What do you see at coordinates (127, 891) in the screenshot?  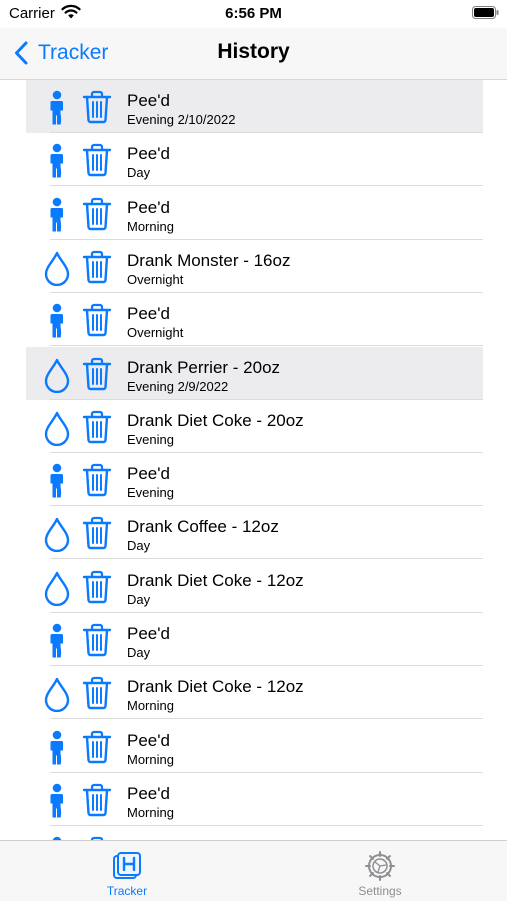 I see `tab-tracker-label: Tracker` at bounding box center [127, 891].